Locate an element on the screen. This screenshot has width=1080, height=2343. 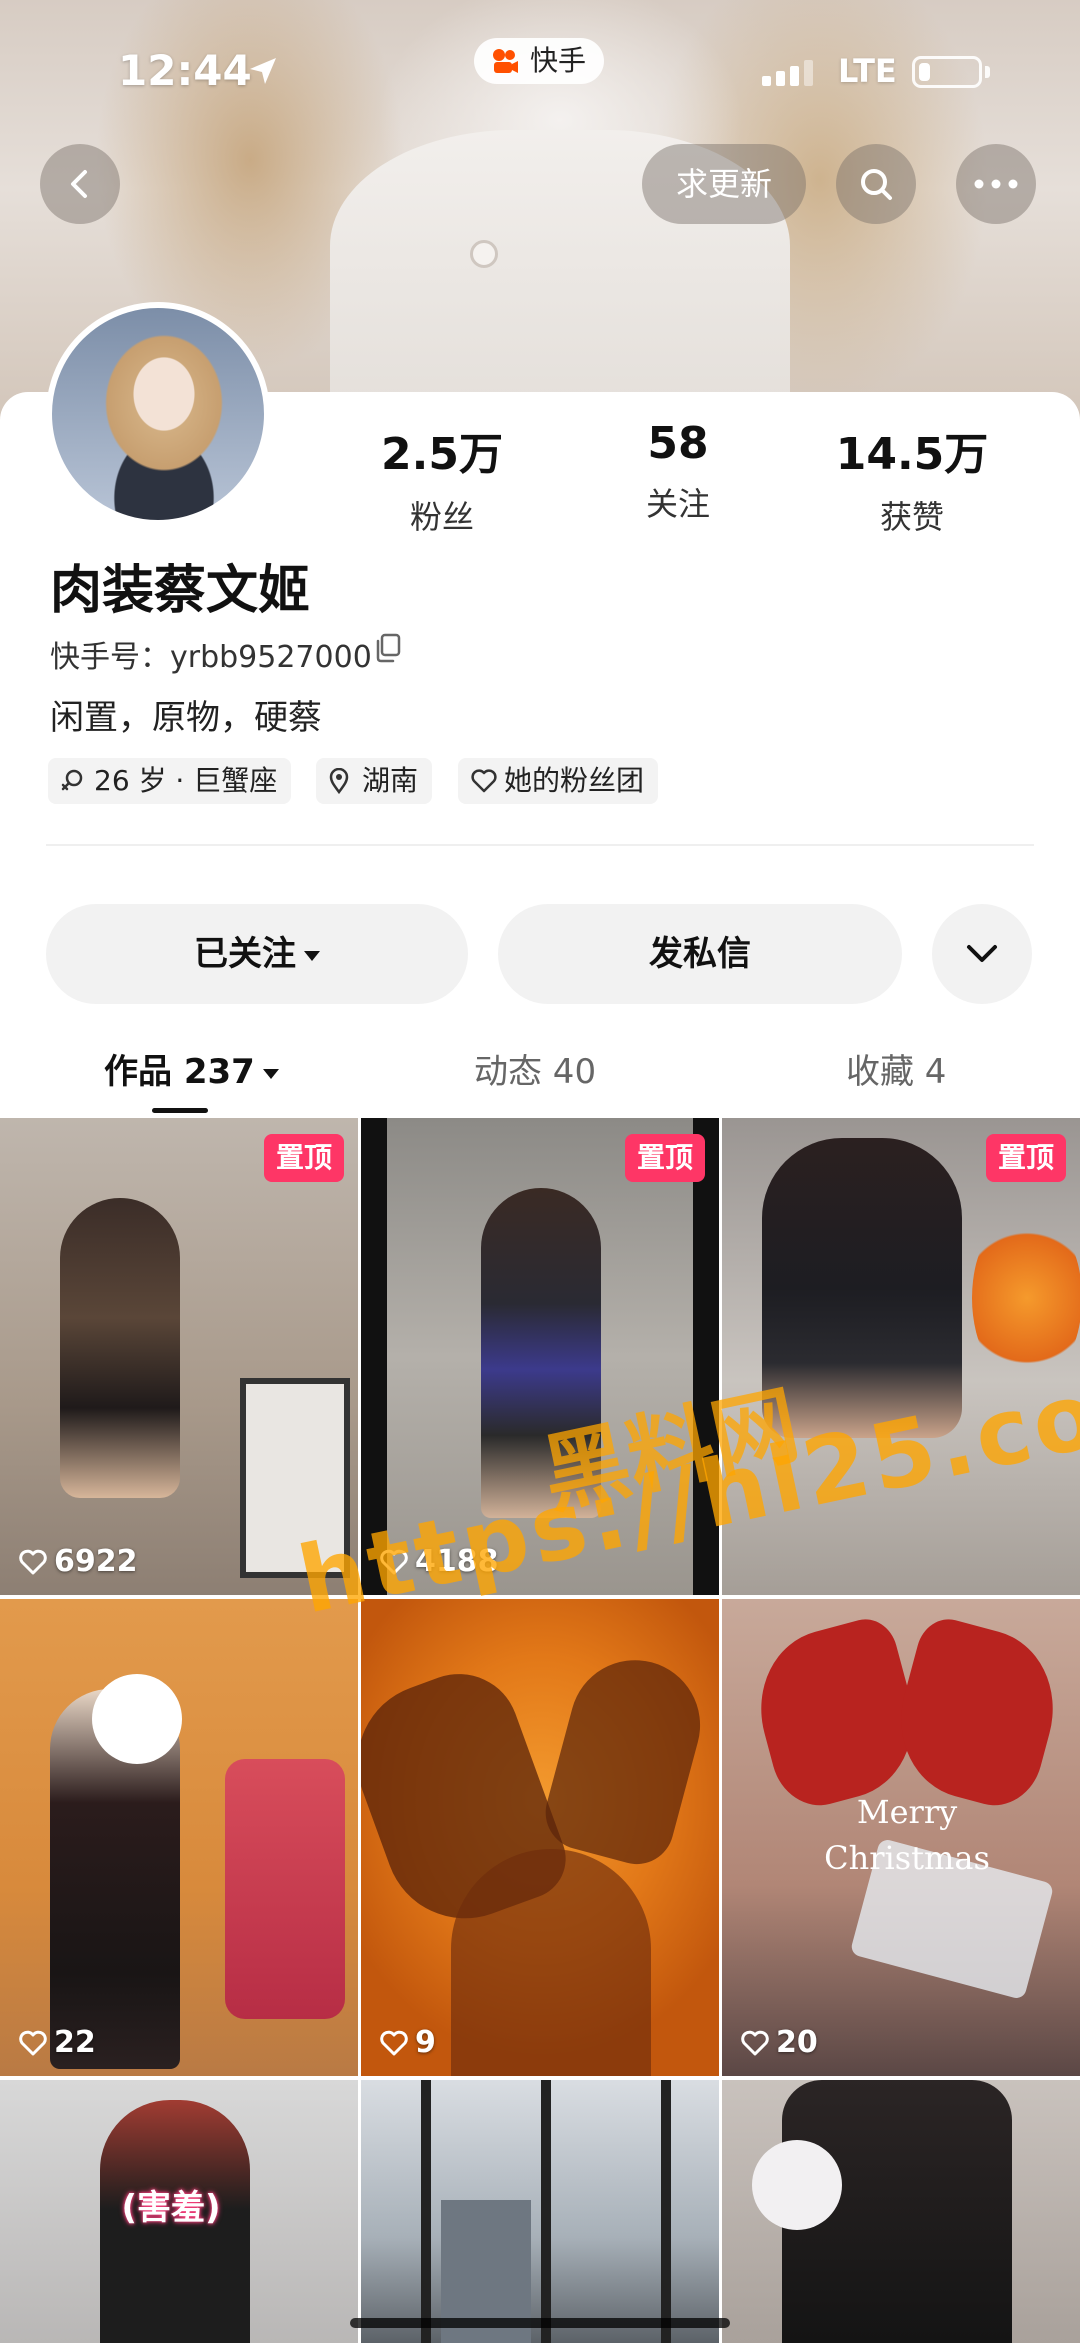
more-options-button is located at coordinates (996, 184).